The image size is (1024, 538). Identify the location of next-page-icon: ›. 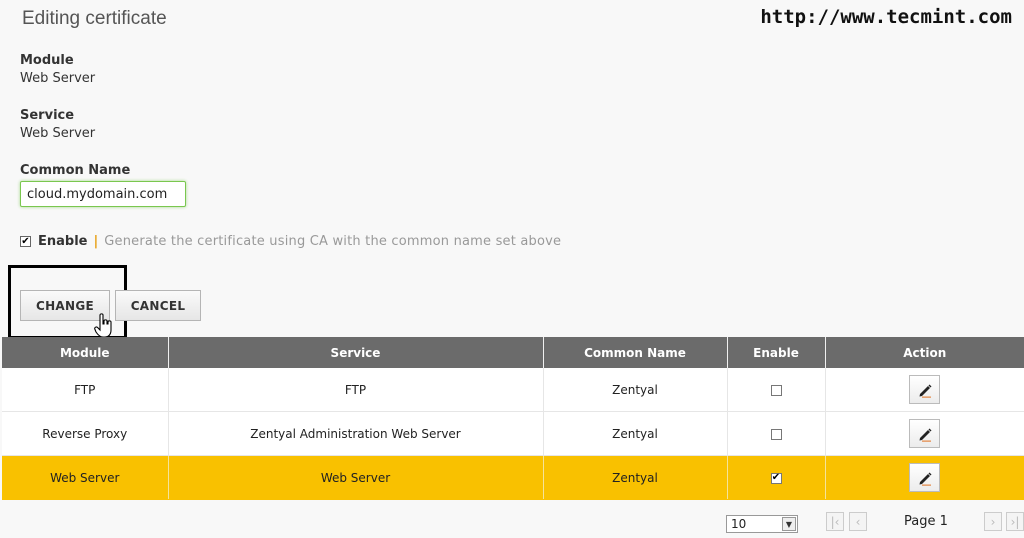
(993, 521).